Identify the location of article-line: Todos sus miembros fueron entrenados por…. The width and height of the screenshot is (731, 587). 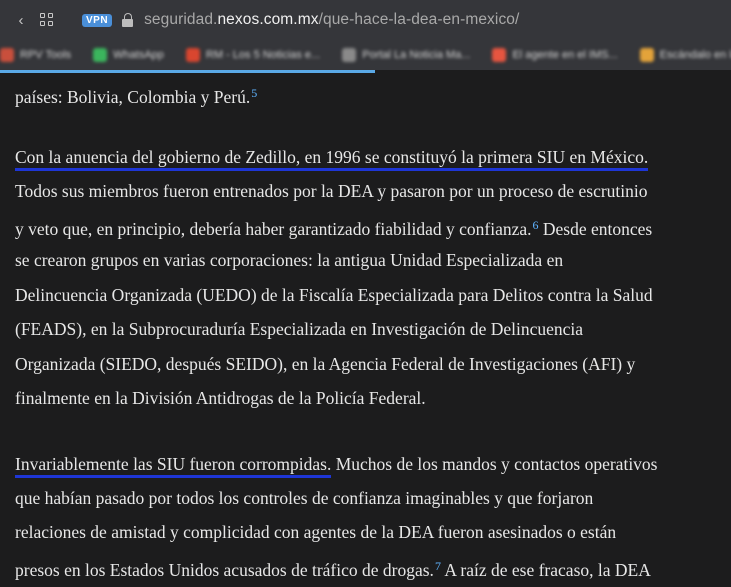
(331, 191).